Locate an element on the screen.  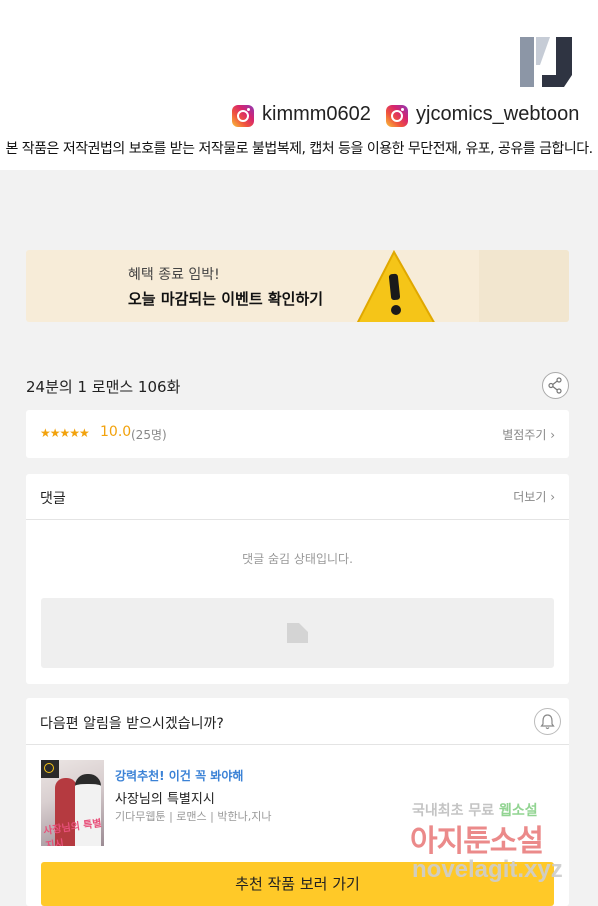
comment-placeholder-box is located at coordinates (297, 633).